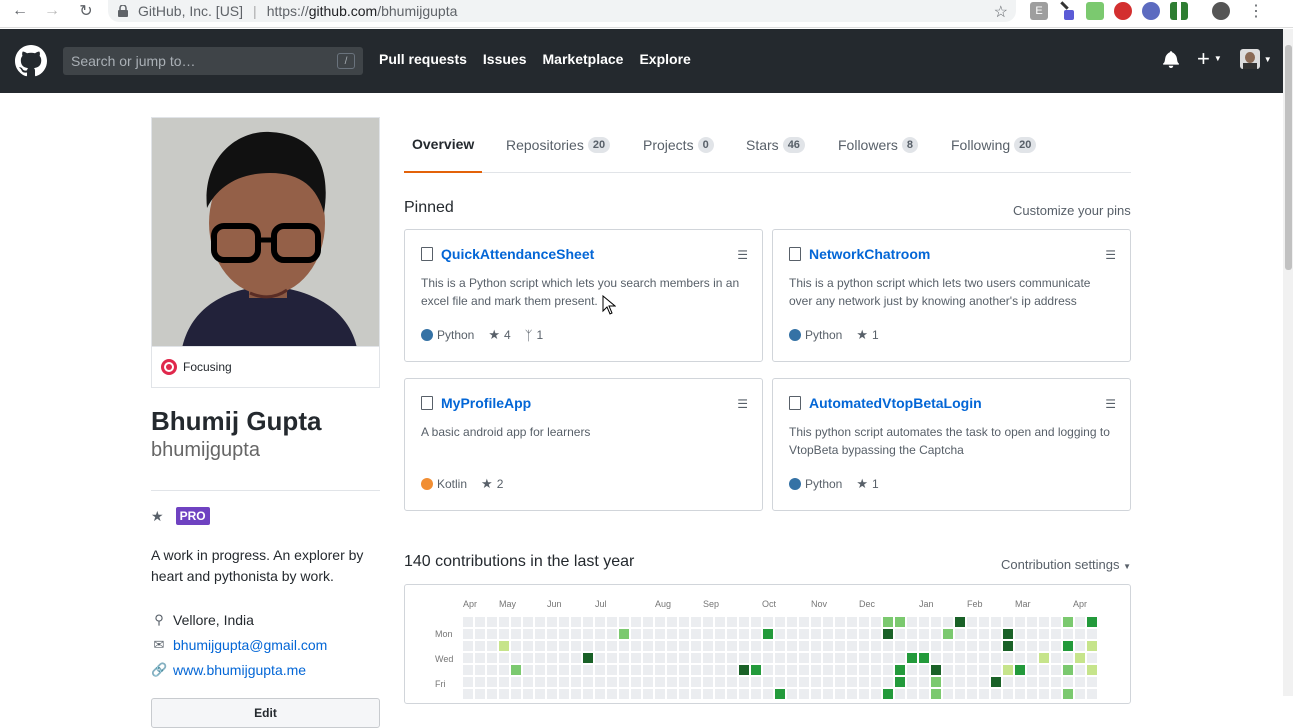 This screenshot has height=728, width=1293. Describe the element at coordinates (994, 145) in the screenshot. I see `tab-following: Following 20` at that location.